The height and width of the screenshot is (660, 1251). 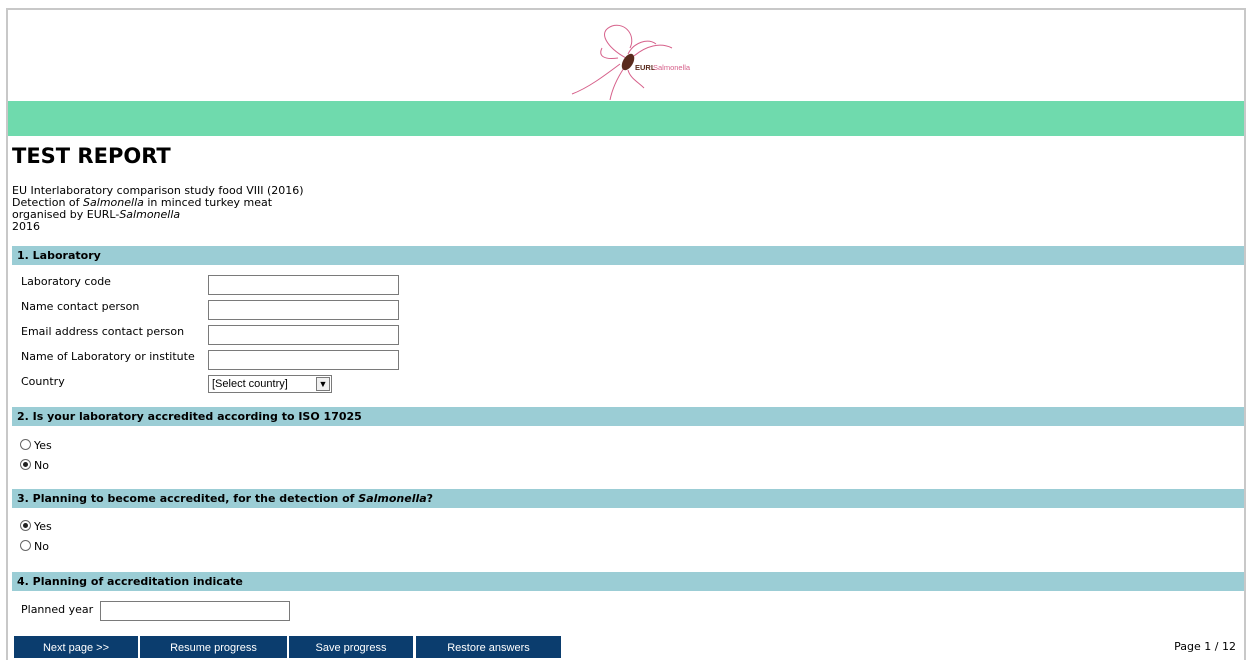 I want to click on accredited-no-radio, so click(x=25, y=464).